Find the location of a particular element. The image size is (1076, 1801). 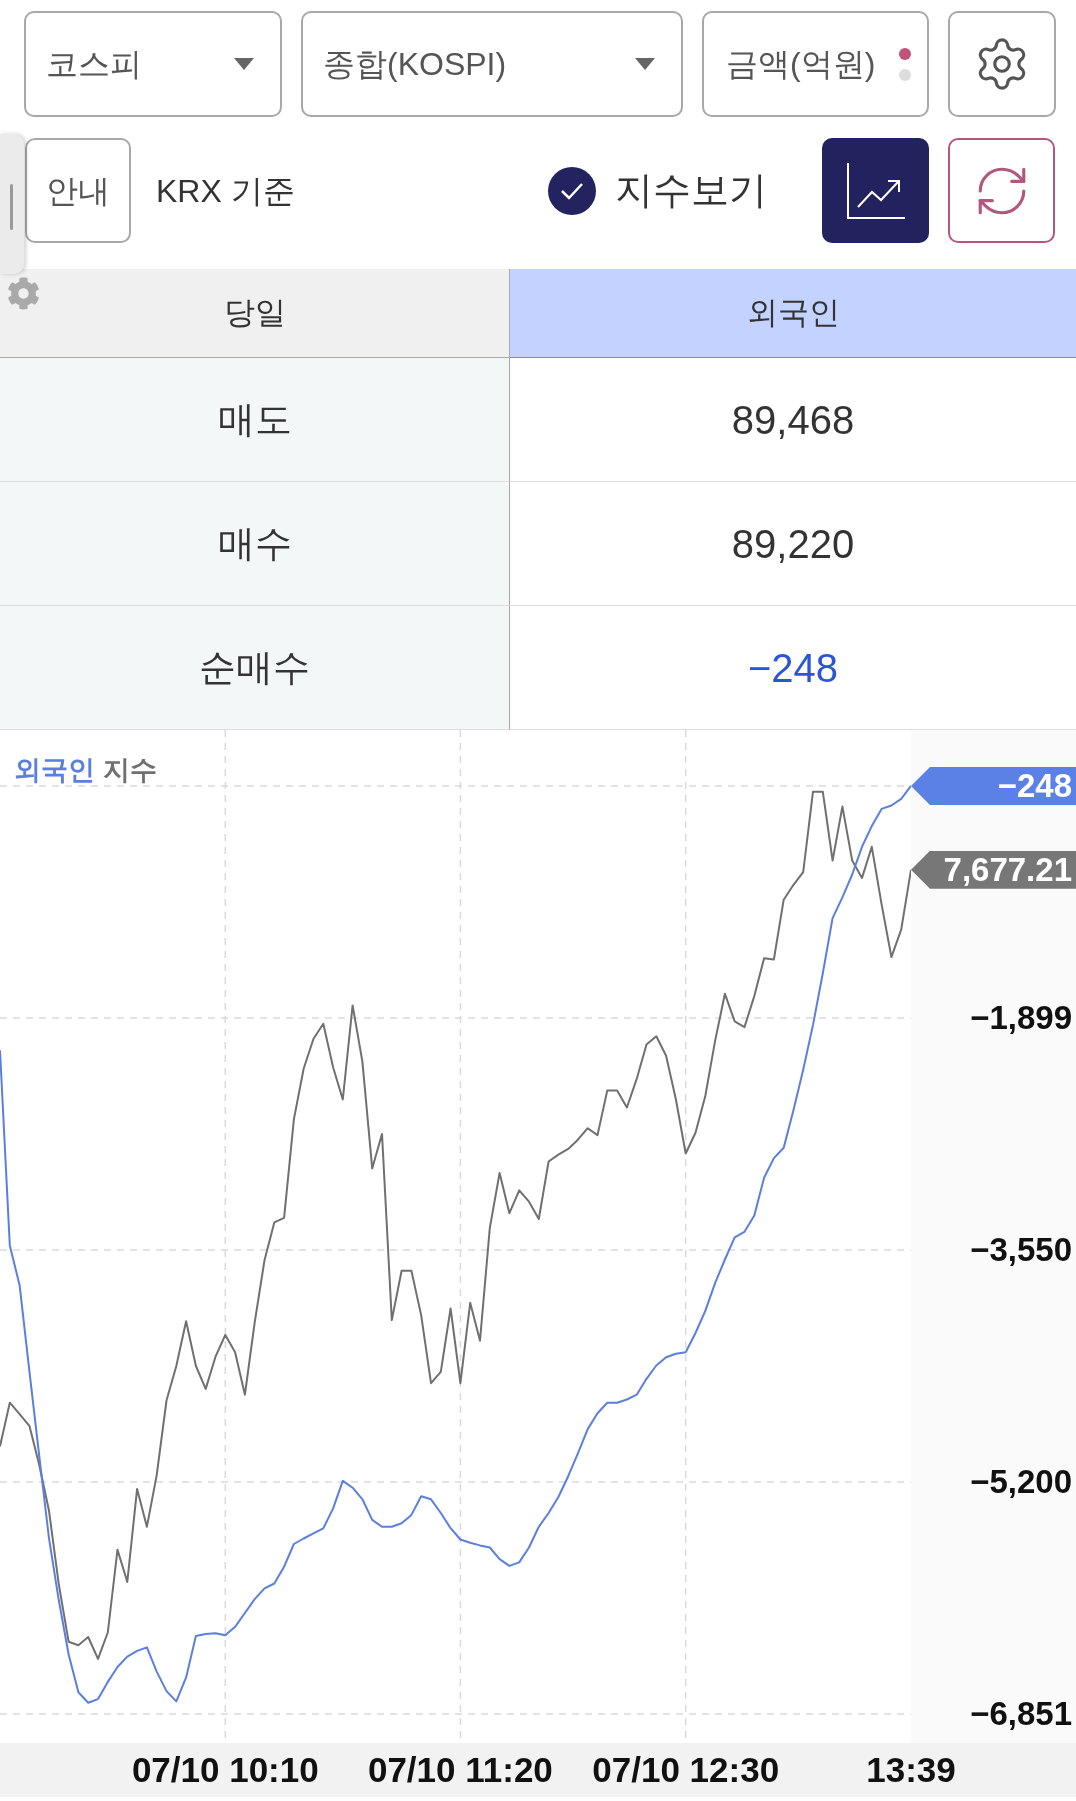

row-label-cell: 매도 is located at coordinates (255, 420).